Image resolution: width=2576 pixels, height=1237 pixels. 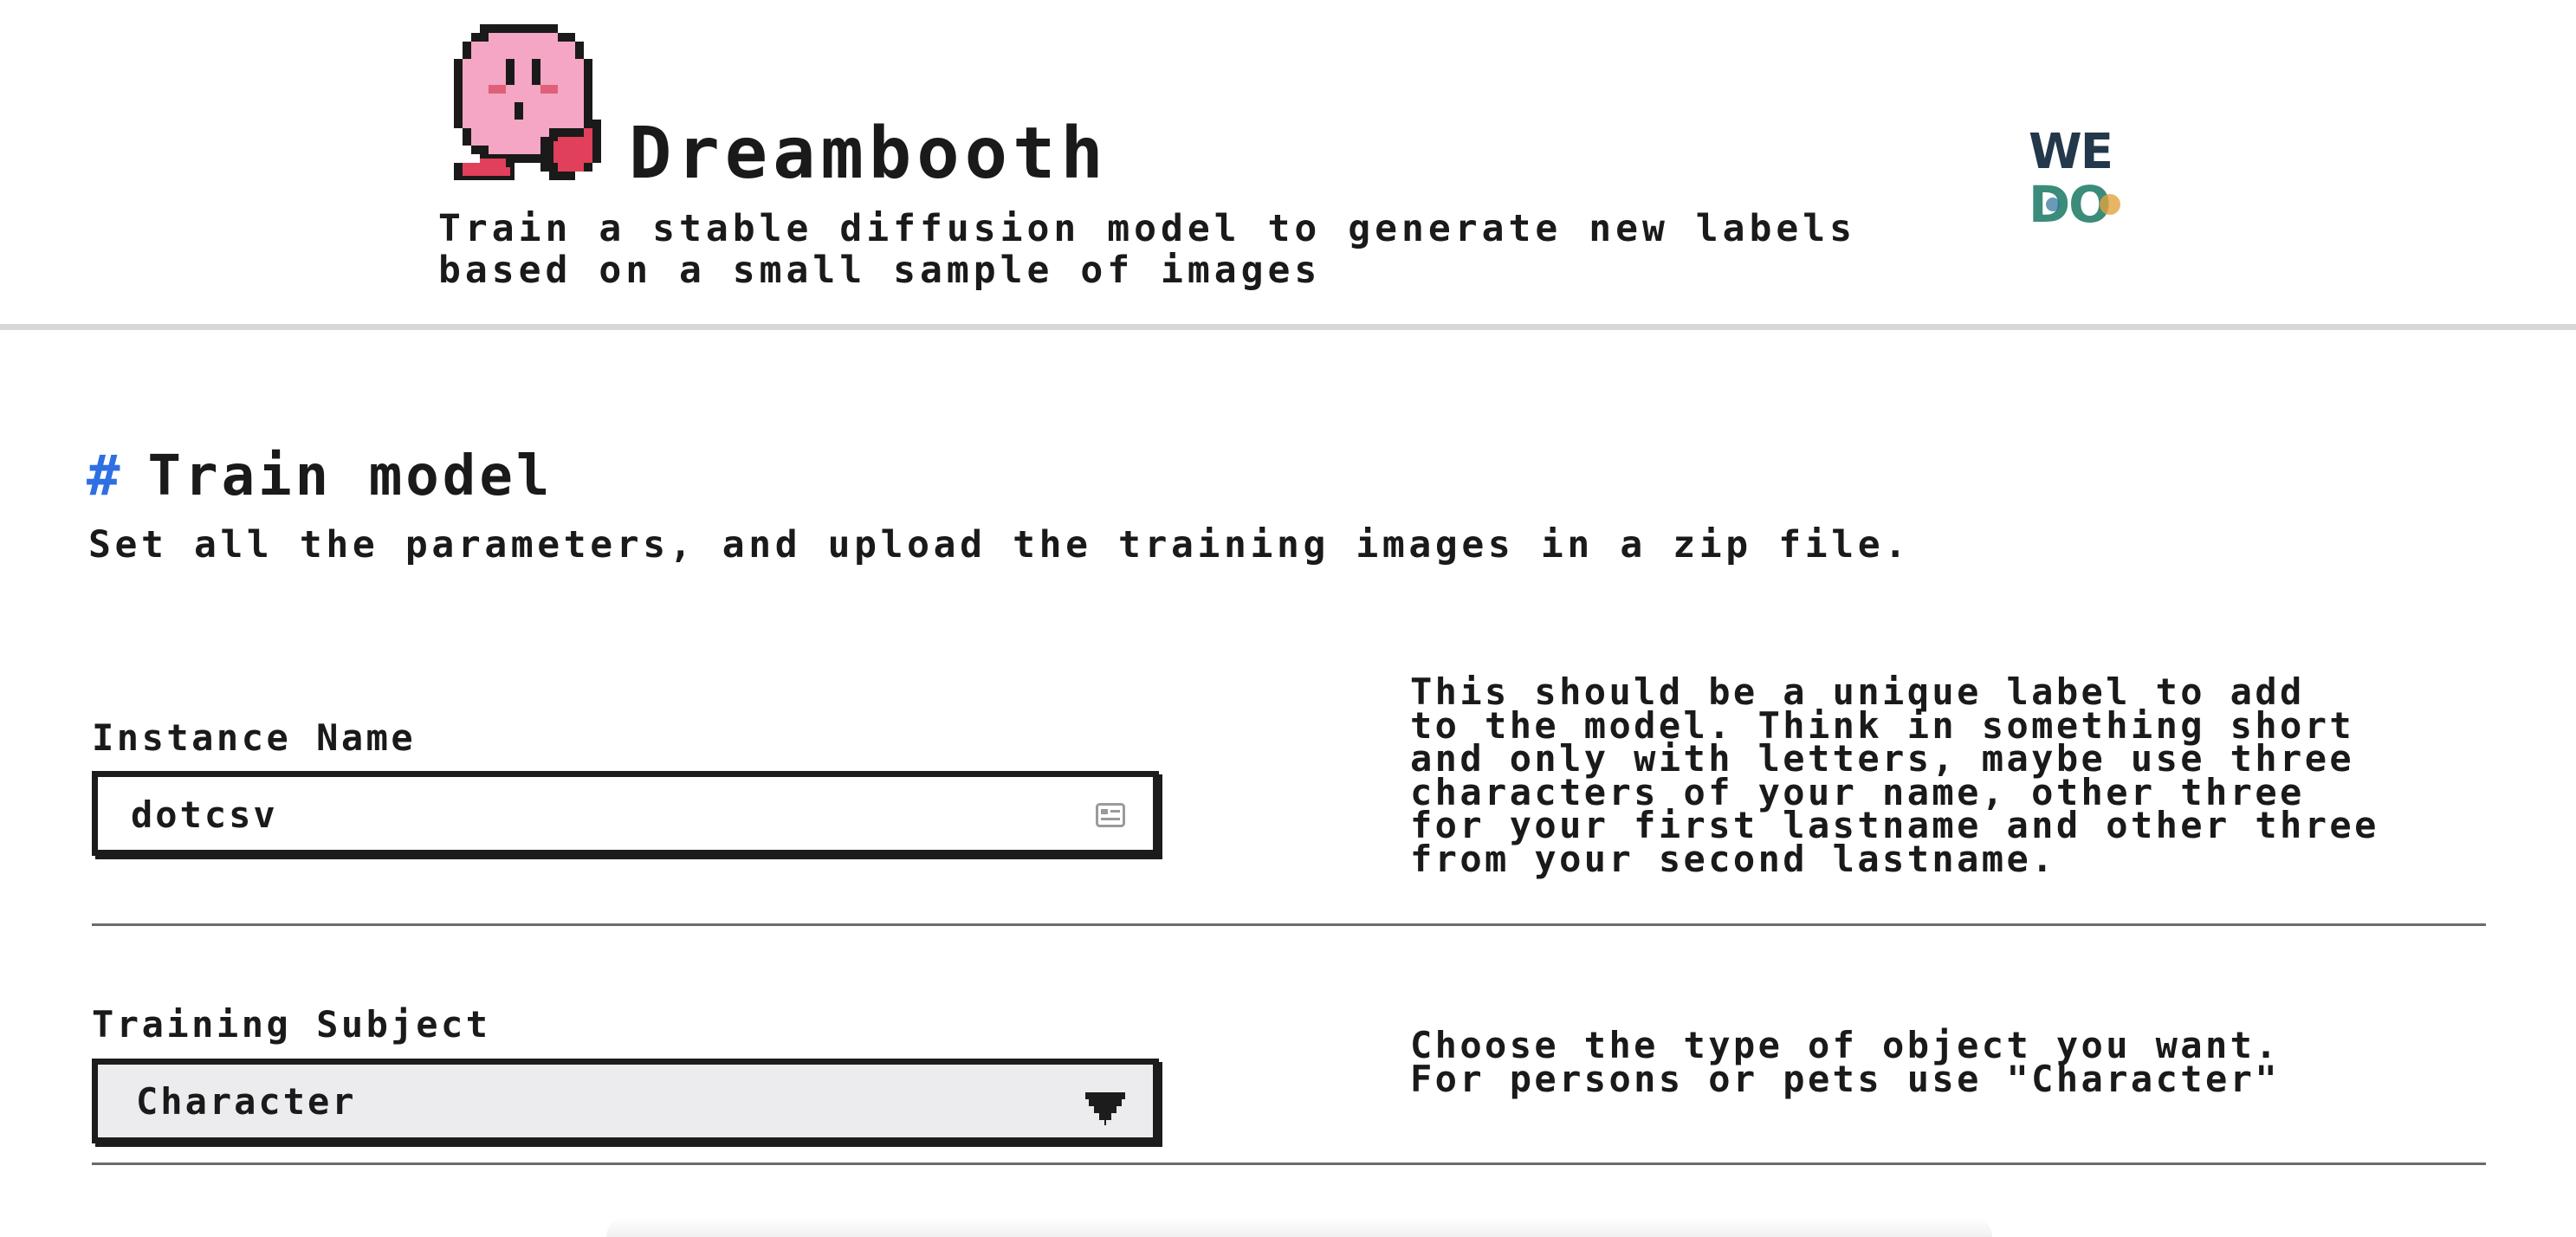 I want to click on contact-card-icon, so click(x=1110, y=815).